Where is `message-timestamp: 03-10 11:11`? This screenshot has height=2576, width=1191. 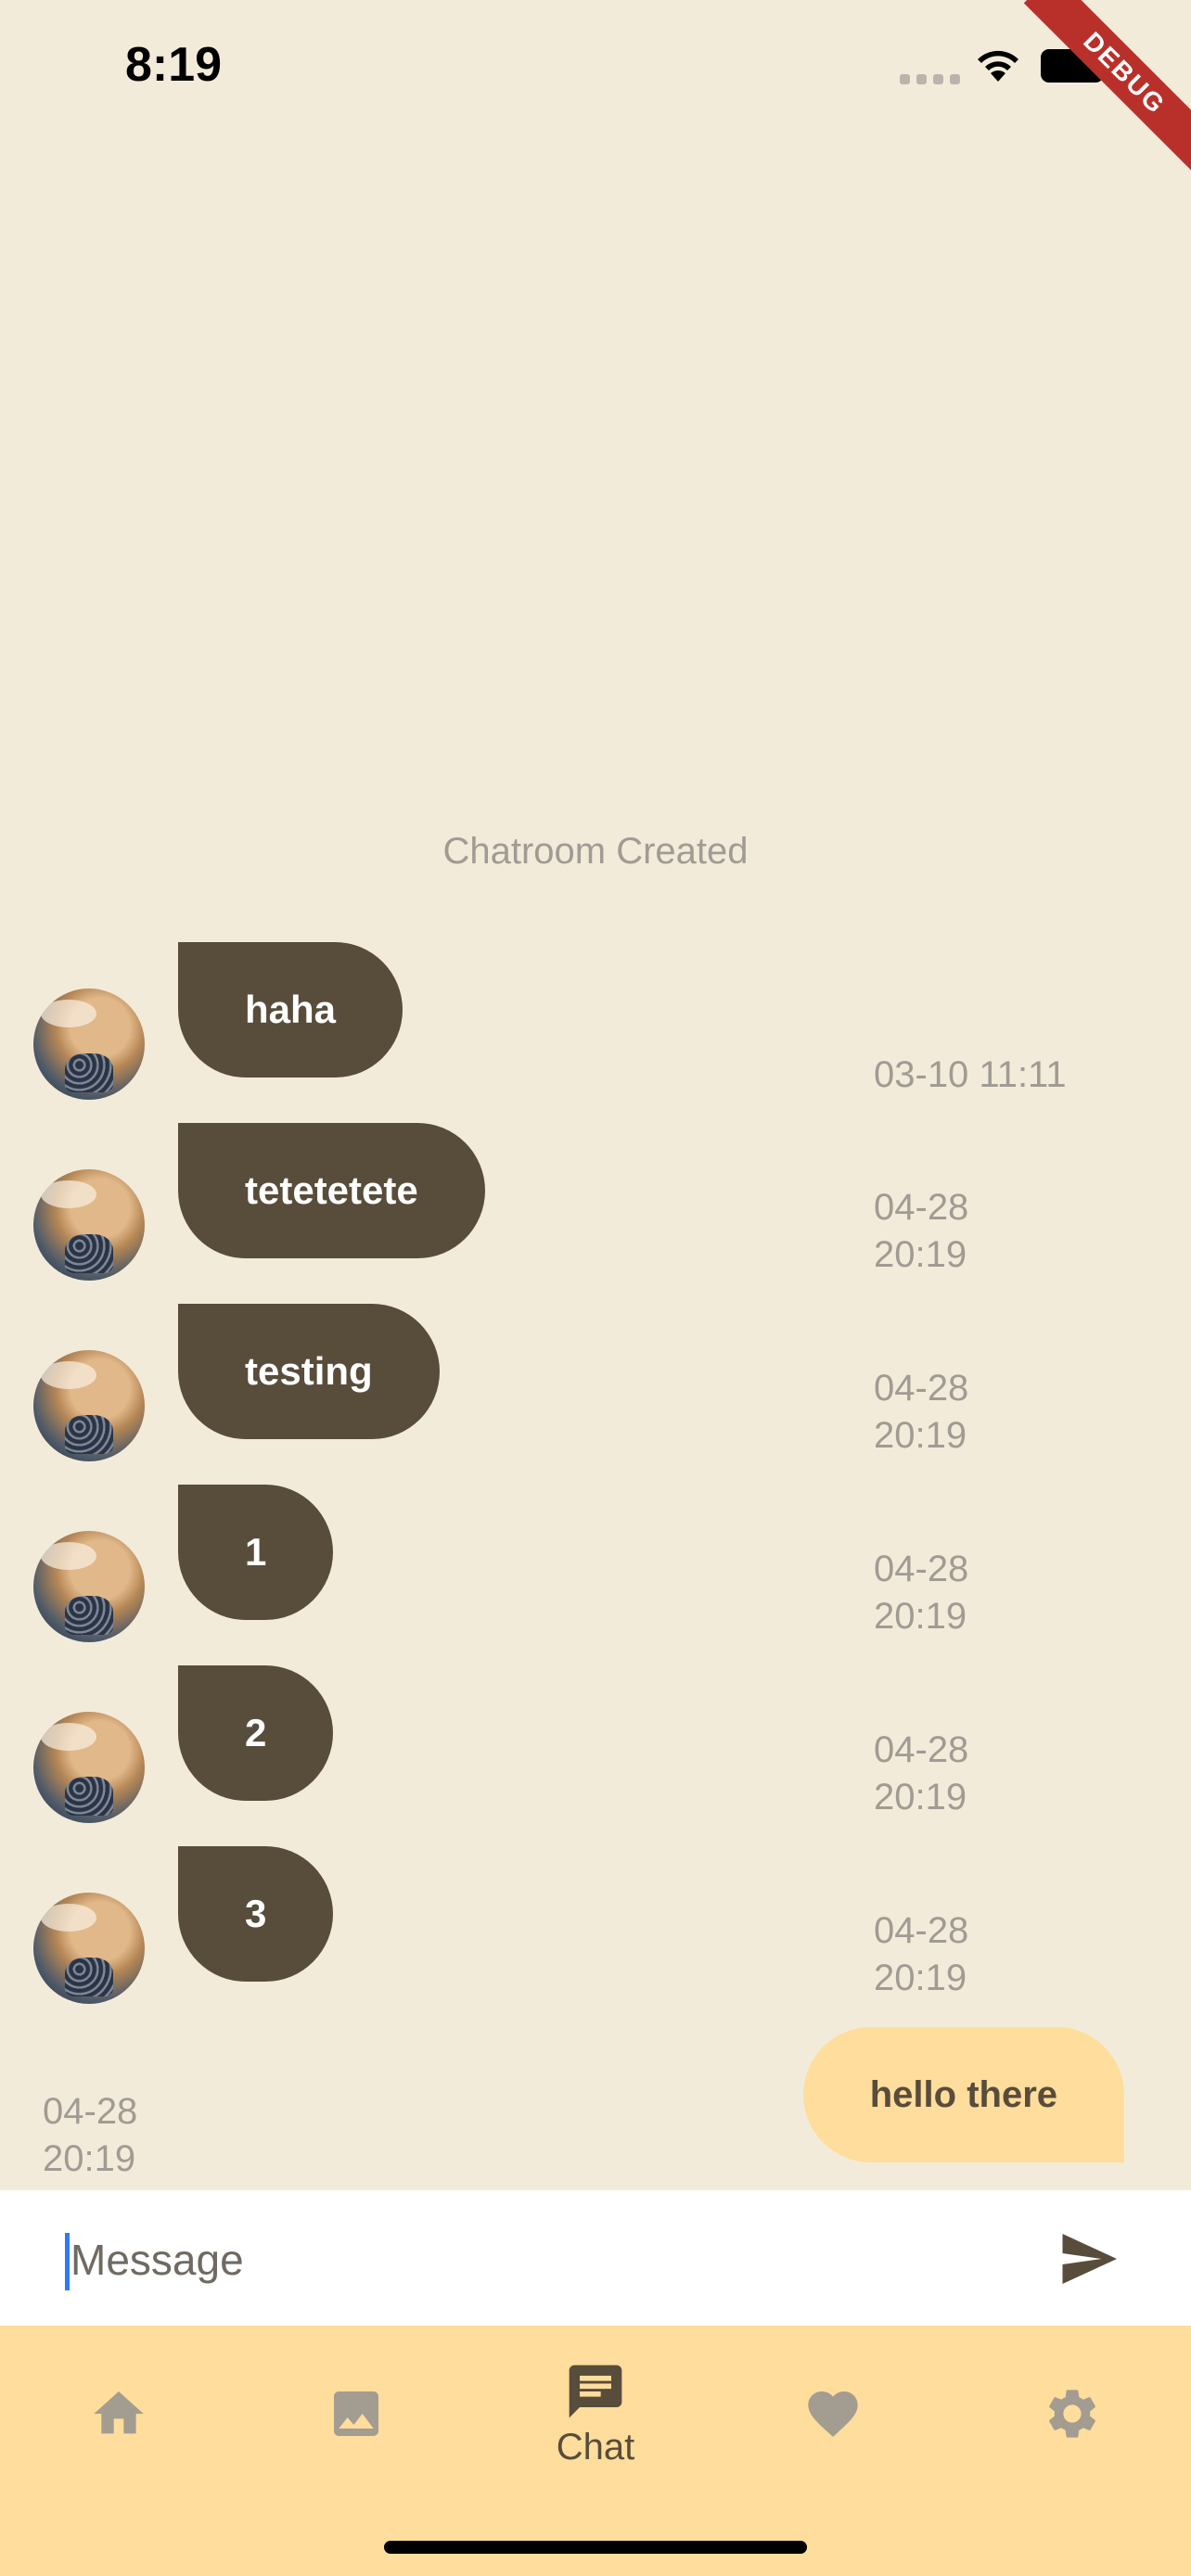 message-timestamp: 03-10 11:11 is located at coordinates (970, 1075).